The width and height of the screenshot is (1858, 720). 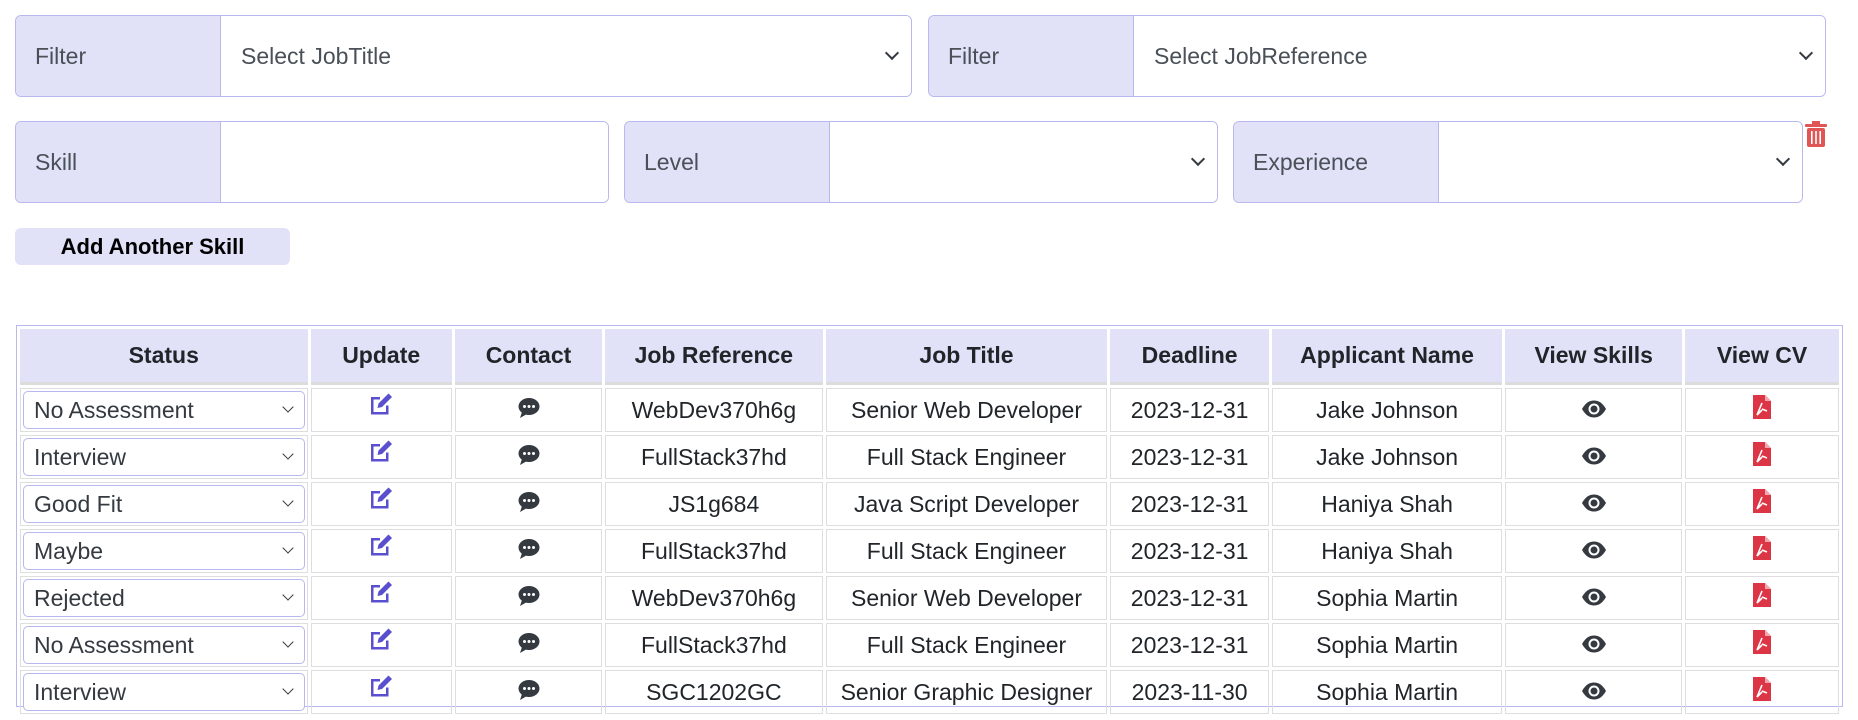 I want to click on experience-select, so click(x=1620, y=162).